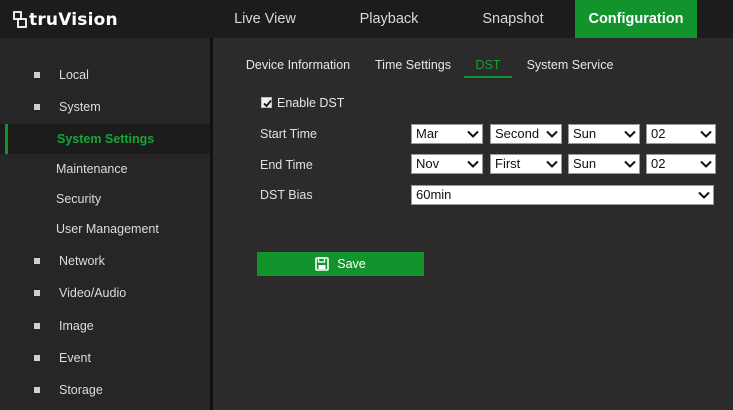  Describe the element at coordinates (288, 134) in the screenshot. I see `start-time-label: Start Time` at that location.